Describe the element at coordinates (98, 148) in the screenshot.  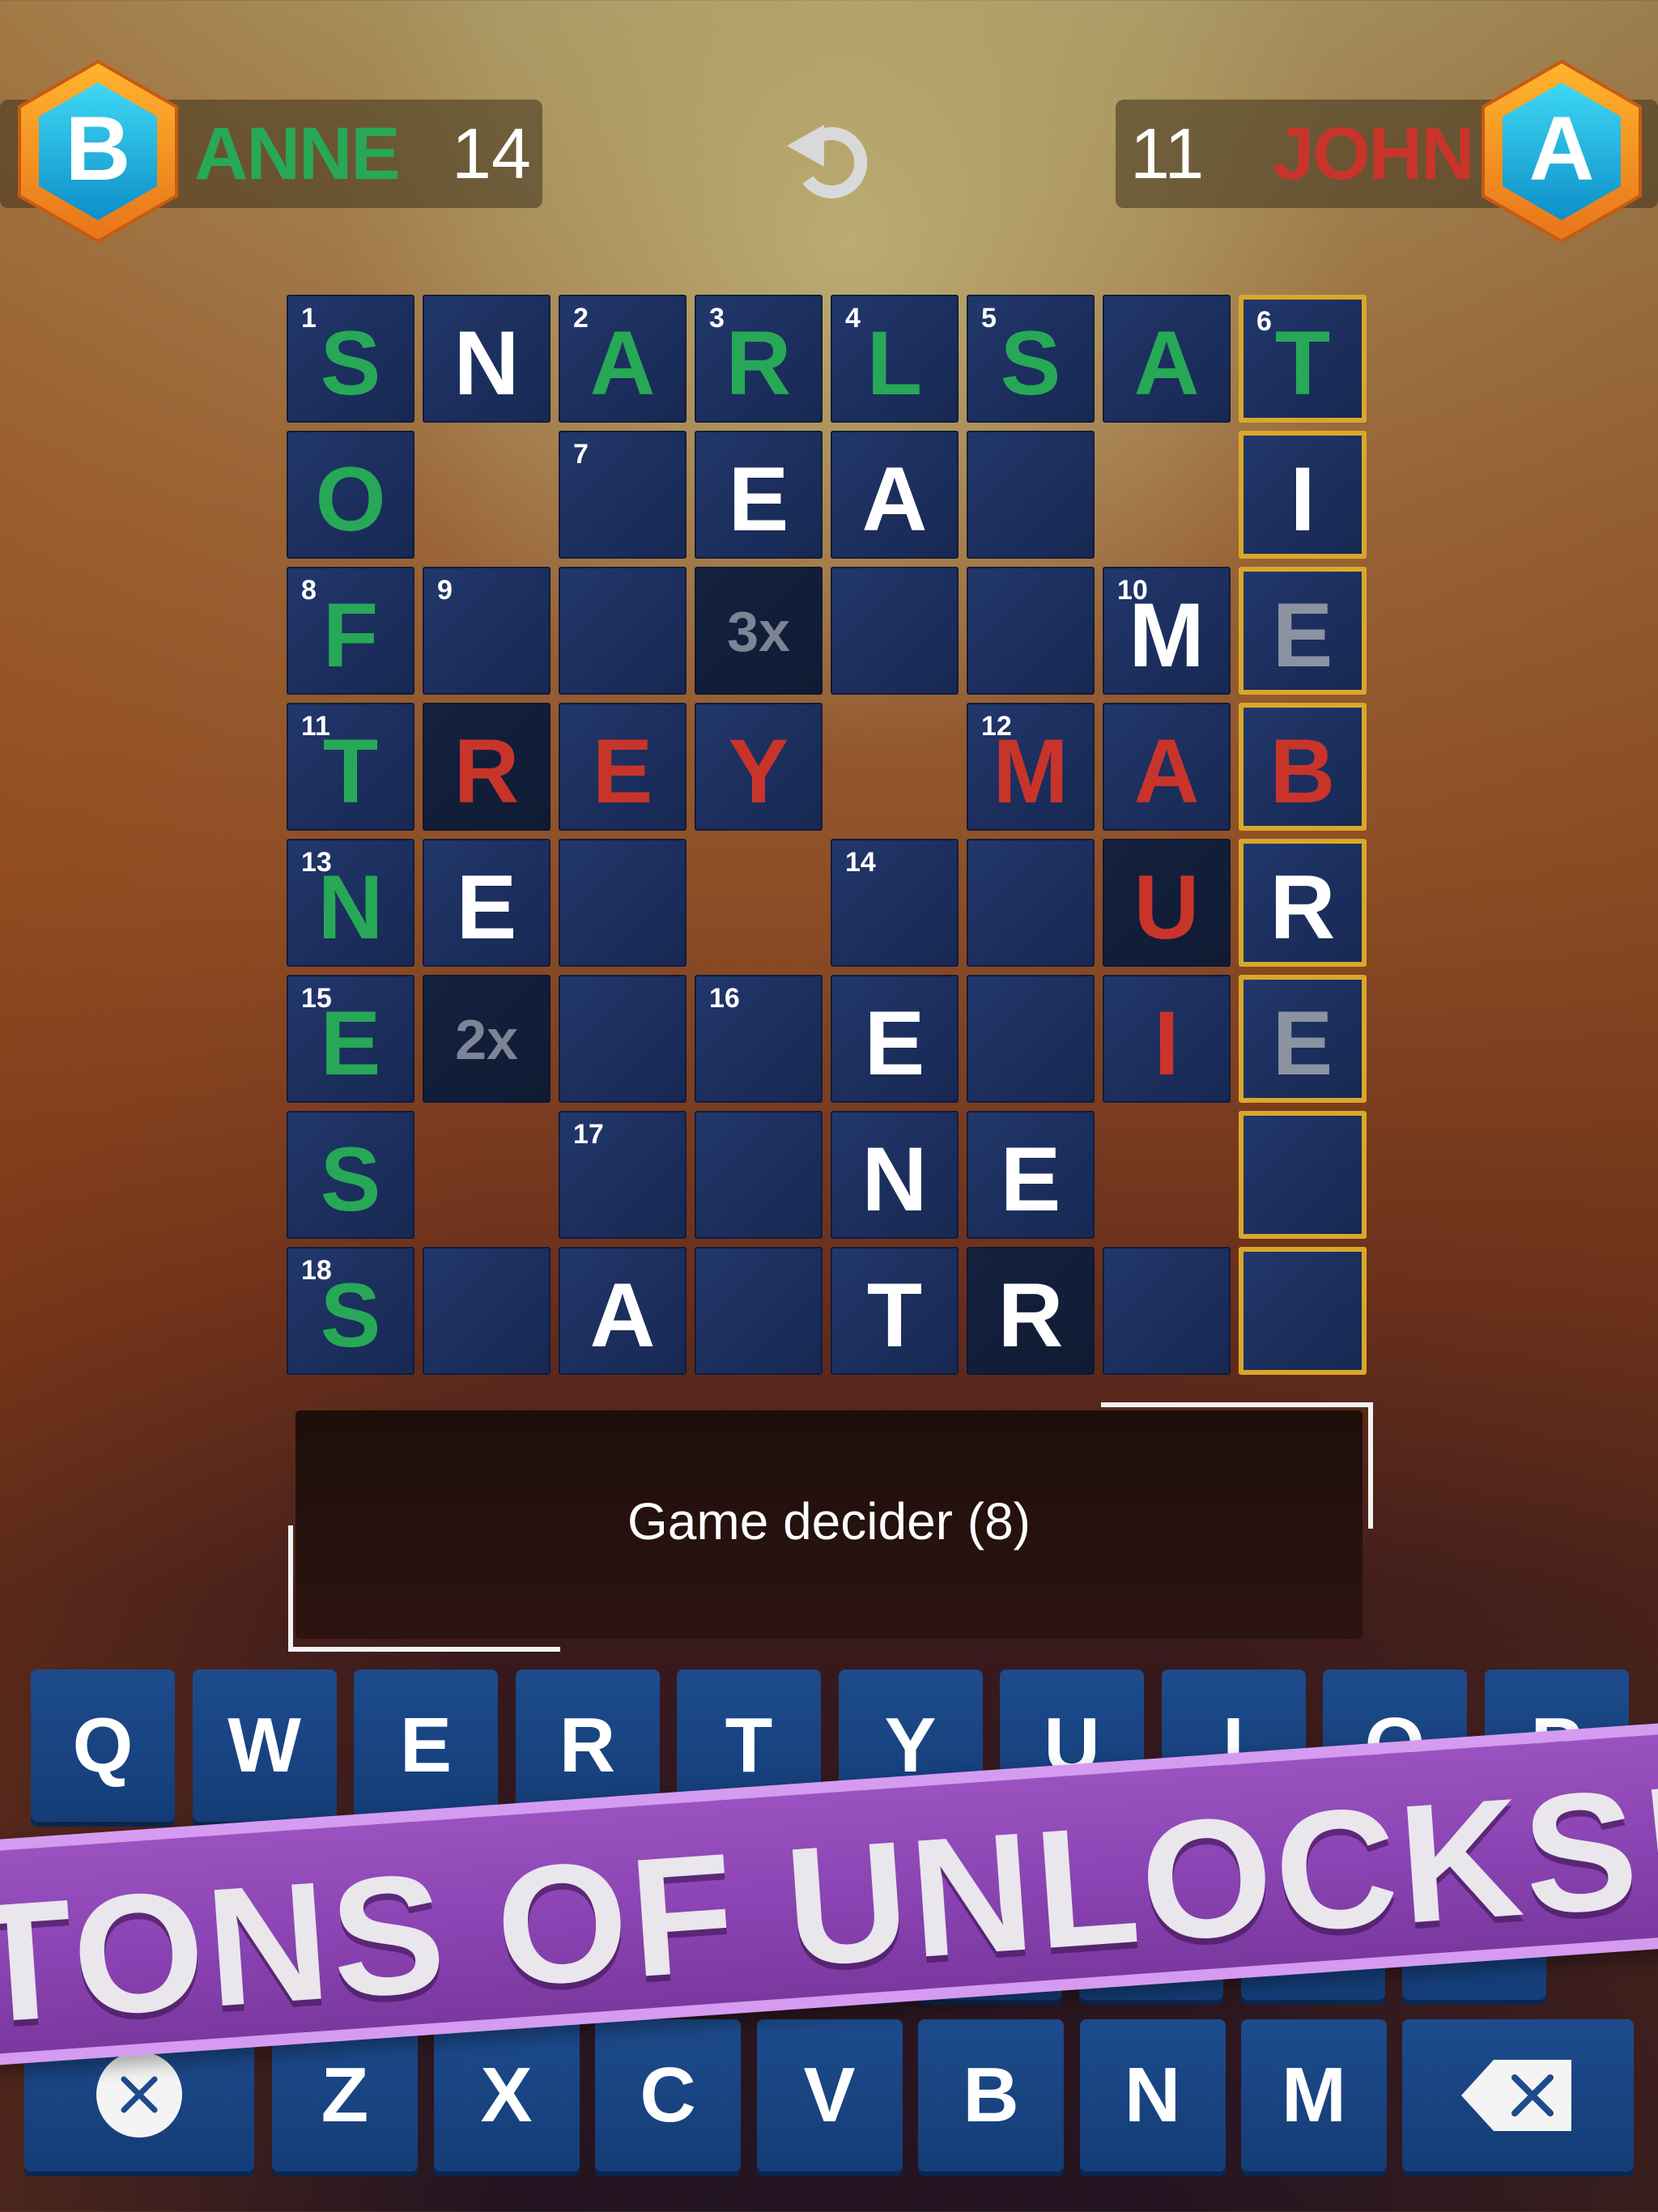
I see `left-badge-letter: B` at that location.